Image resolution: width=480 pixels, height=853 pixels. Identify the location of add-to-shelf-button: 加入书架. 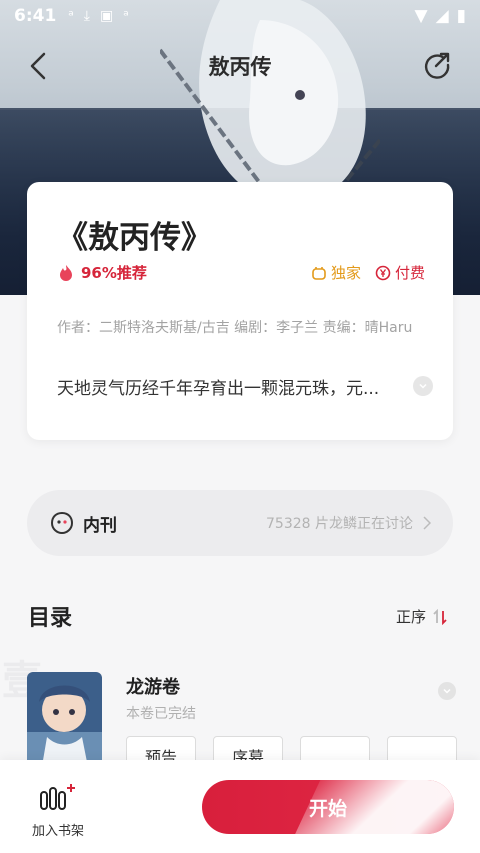
(58, 810).